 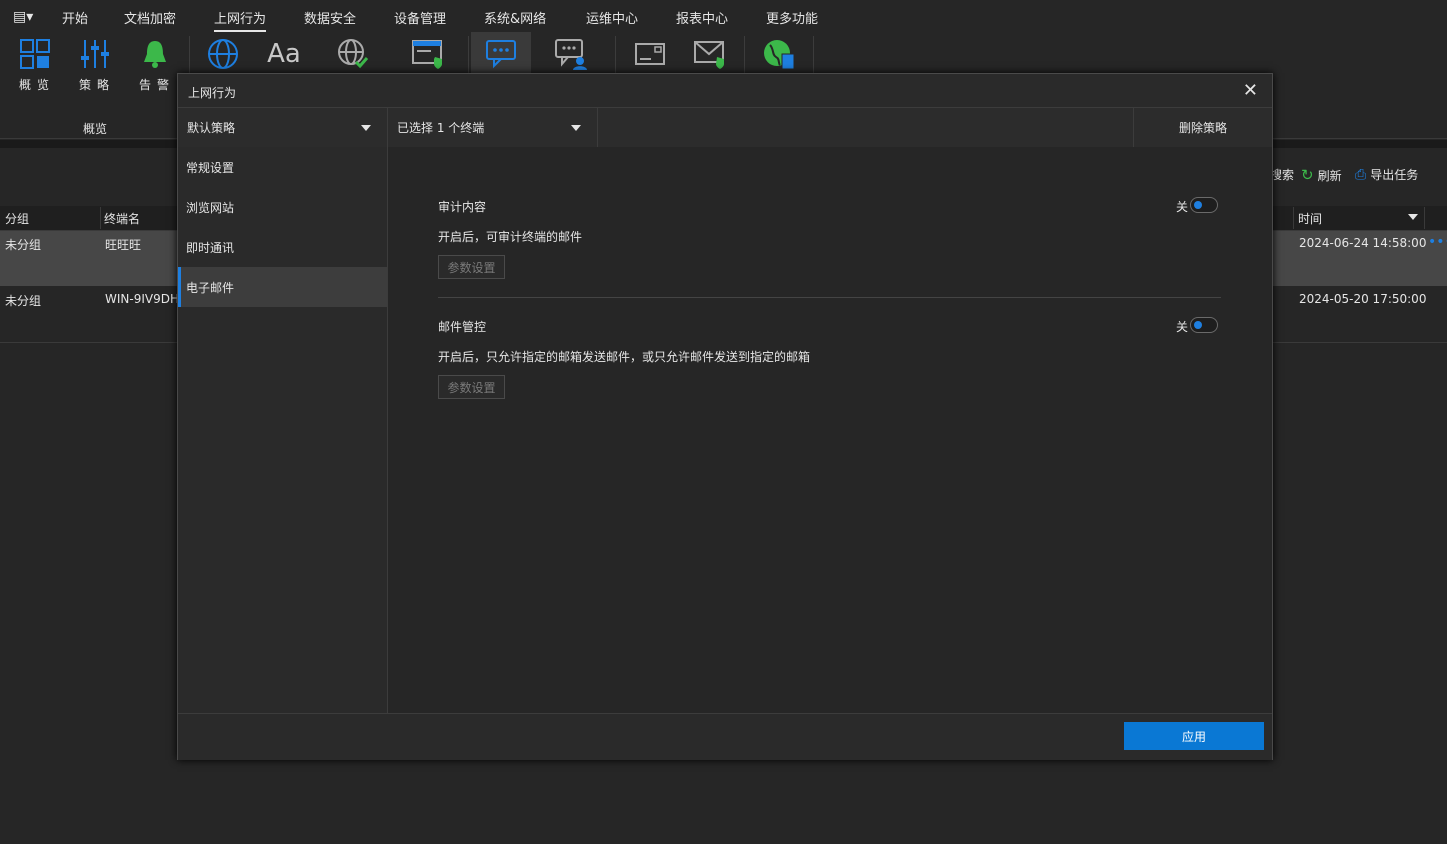 I want to click on im-button, so click(x=501, y=53).